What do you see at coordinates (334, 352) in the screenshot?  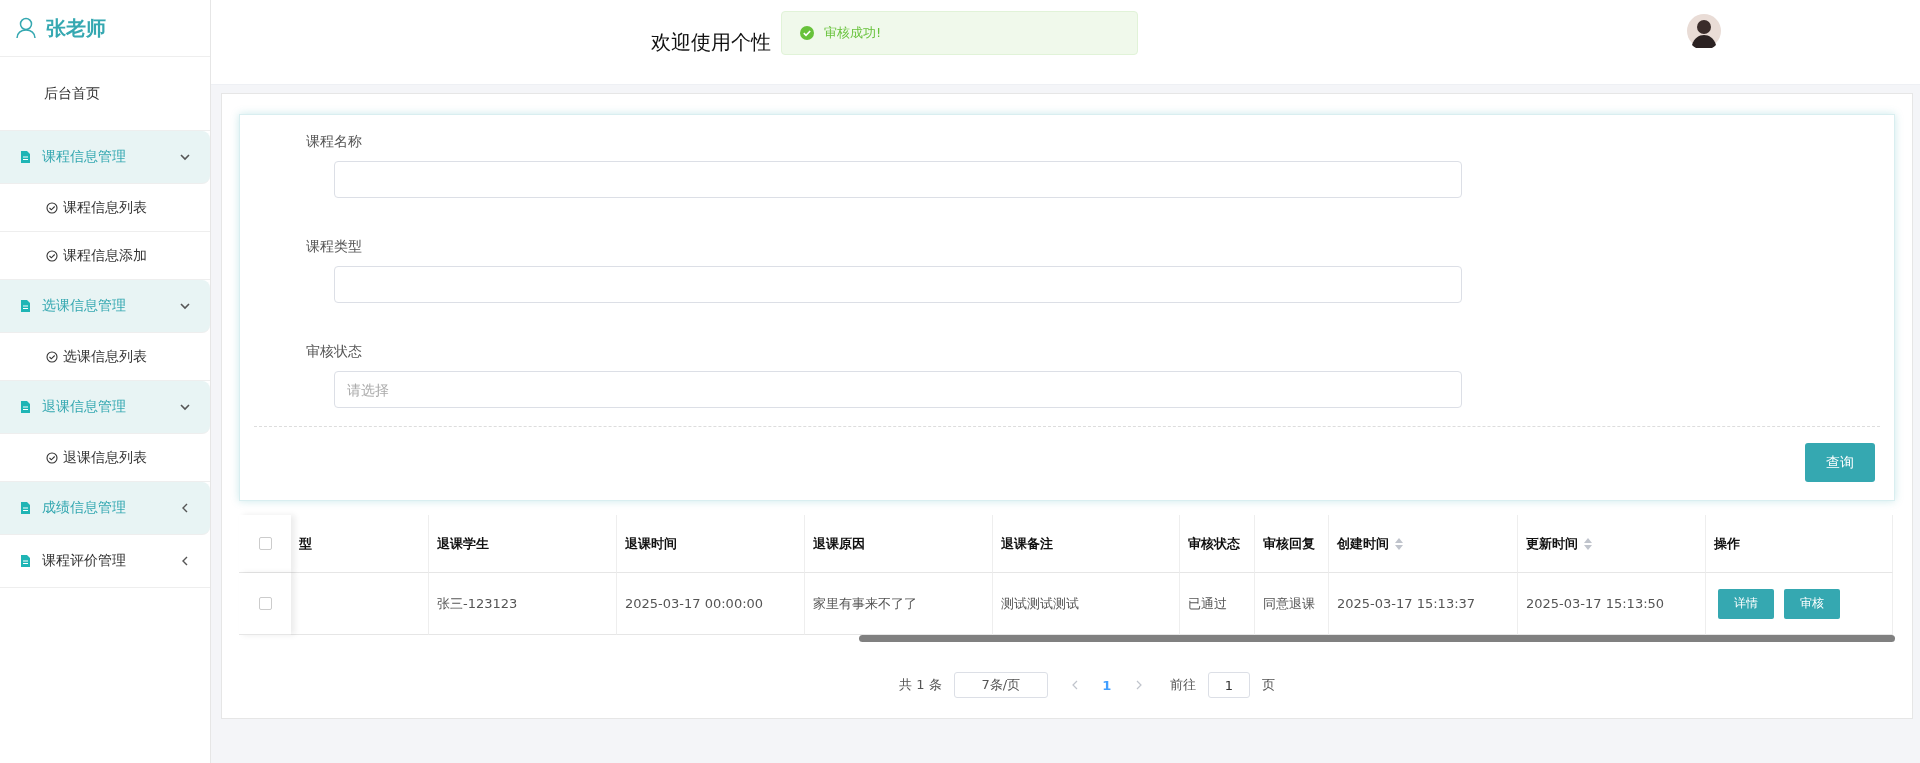 I see `field-label: 审核状态` at bounding box center [334, 352].